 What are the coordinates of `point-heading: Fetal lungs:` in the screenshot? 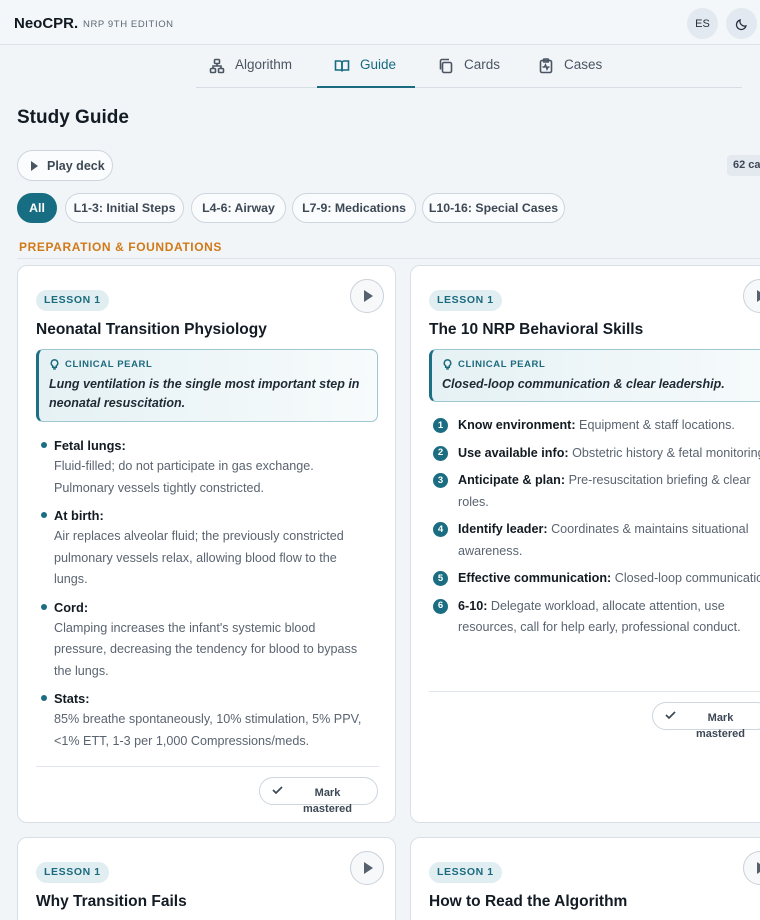 It's located at (90, 445).